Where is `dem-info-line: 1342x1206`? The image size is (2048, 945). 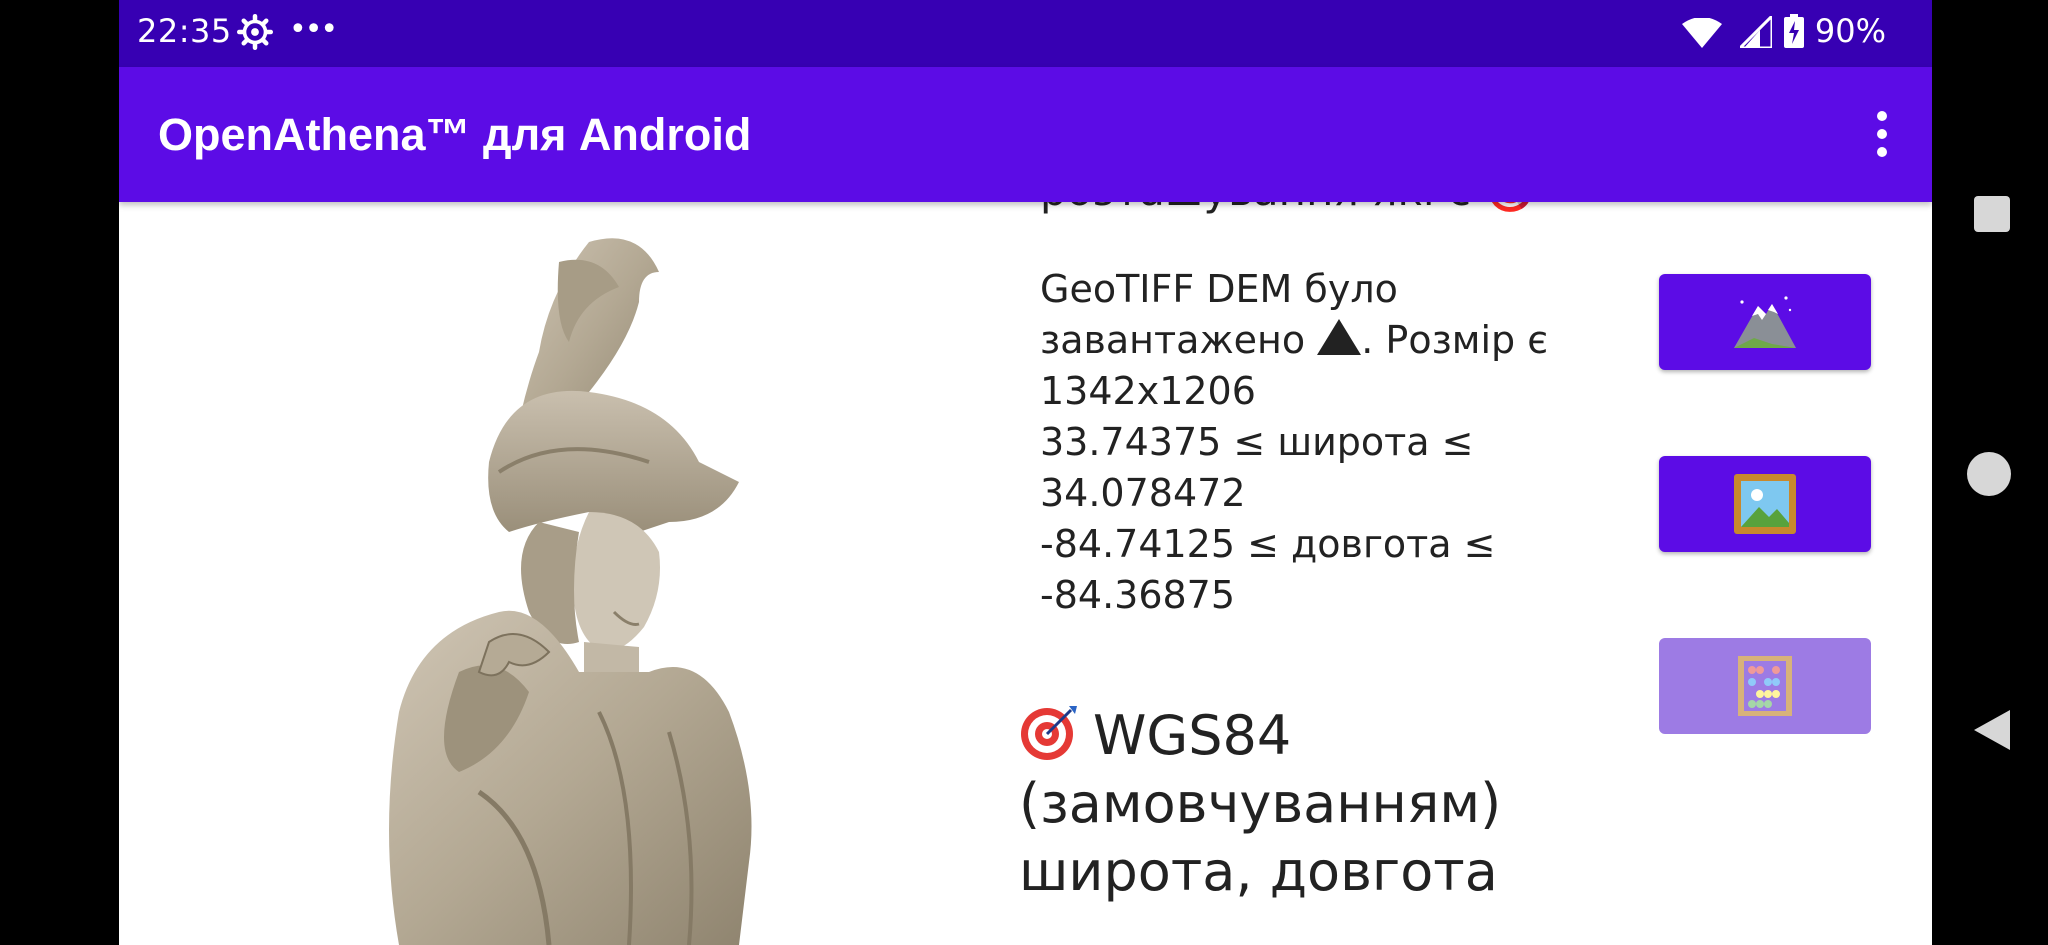
dem-info-line: 1342x1206 is located at coordinates (1148, 391).